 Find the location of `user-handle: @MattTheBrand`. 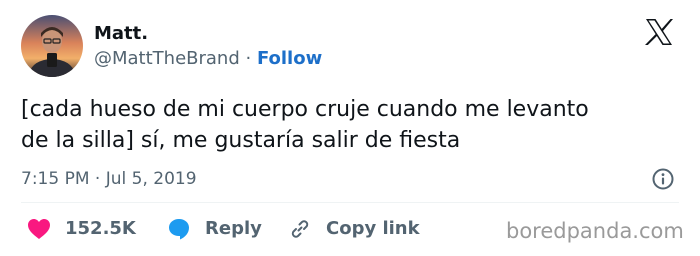

user-handle: @MattTheBrand is located at coordinates (167, 58).